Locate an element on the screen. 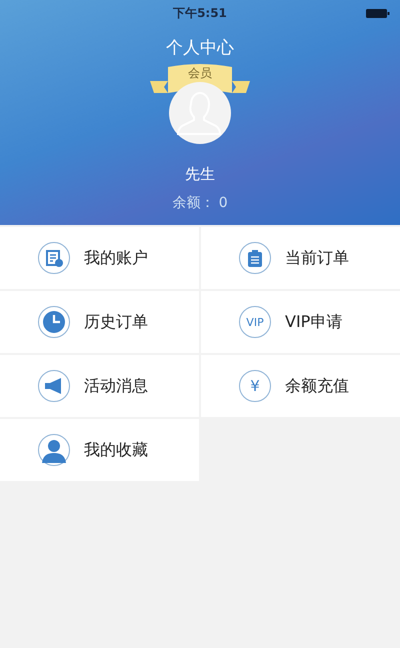 This screenshot has width=400, height=648. menu-label: 我的账户 is located at coordinates (116, 258).